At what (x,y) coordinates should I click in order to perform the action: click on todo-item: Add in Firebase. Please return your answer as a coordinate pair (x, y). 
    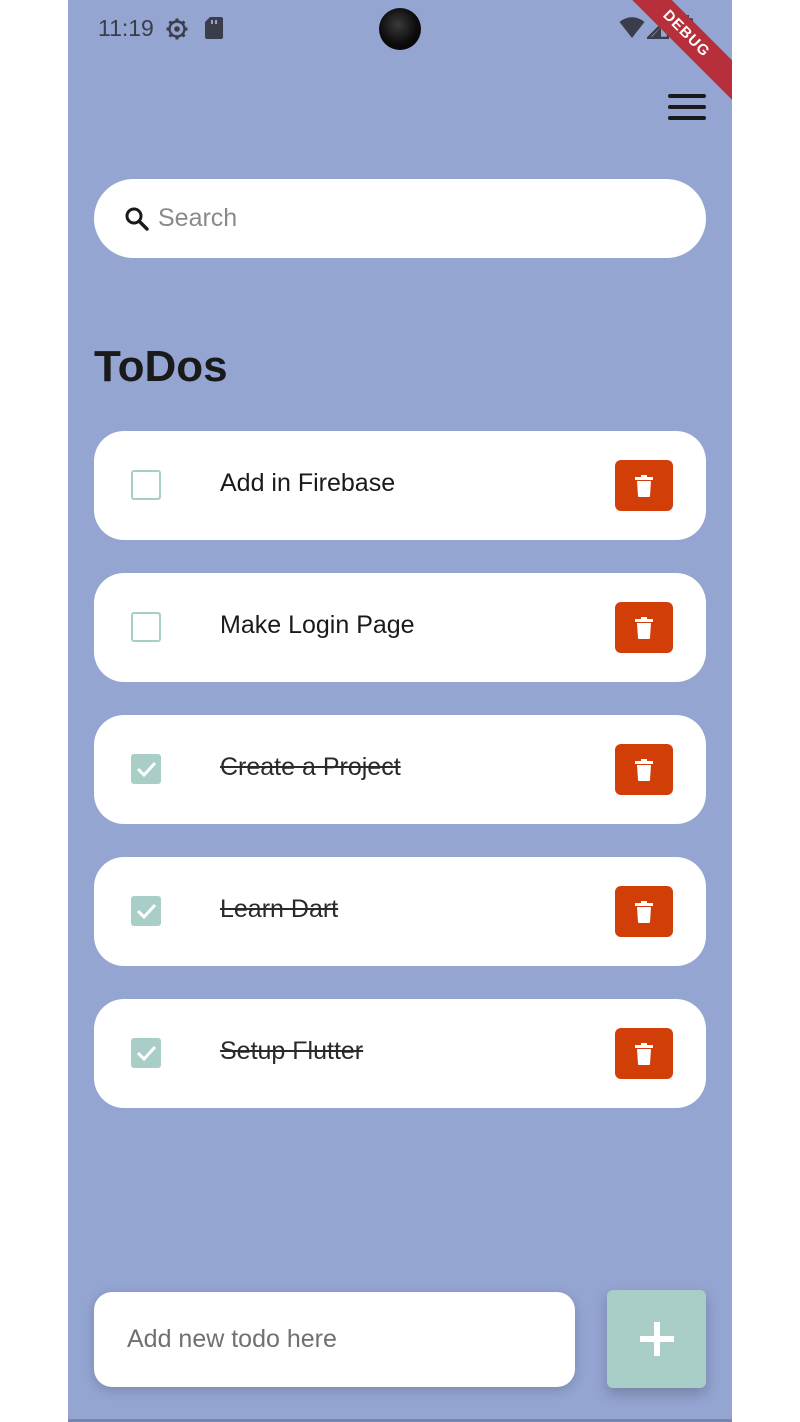
    Looking at the image, I should click on (400, 485).